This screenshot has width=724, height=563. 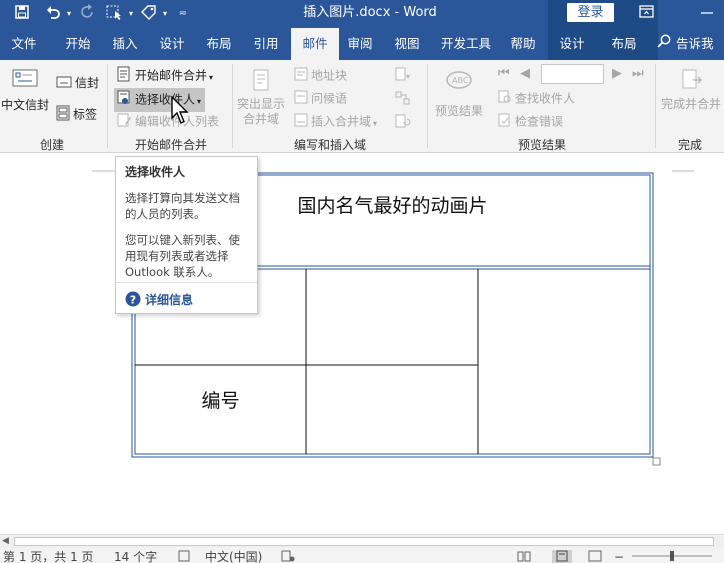 What do you see at coordinates (115, 14) in the screenshot?
I see `select-objects-icon` at bounding box center [115, 14].